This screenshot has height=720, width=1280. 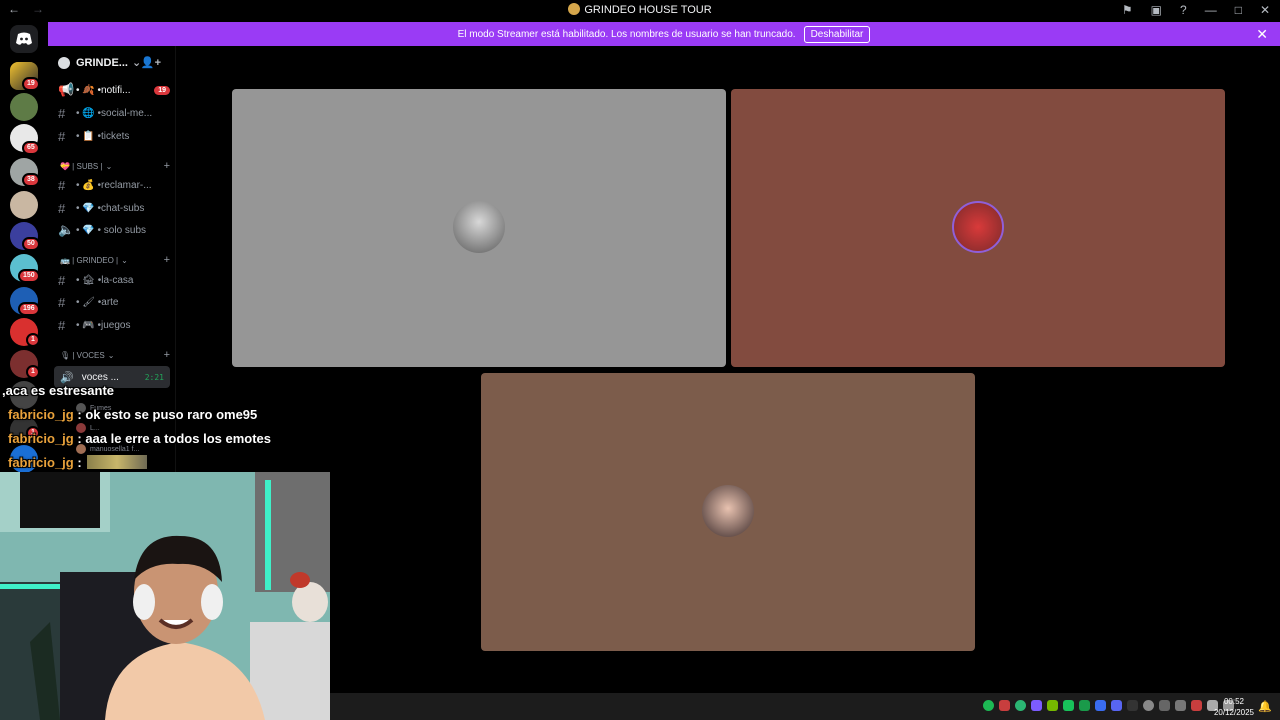 What do you see at coordinates (117, 462) in the screenshot?
I see `chat-emote` at bounding box center [117, 462].